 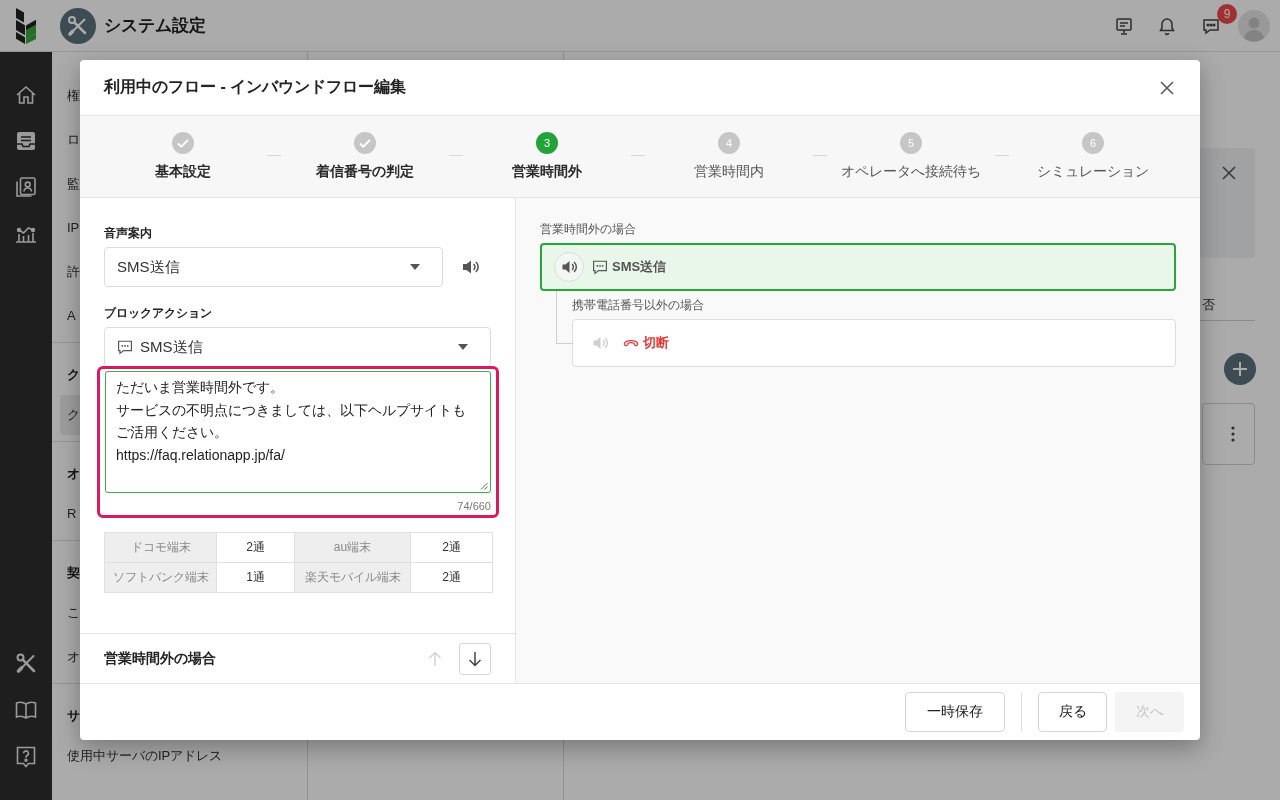 I want to click on node-label: 切断, so click(x=656, y=343).